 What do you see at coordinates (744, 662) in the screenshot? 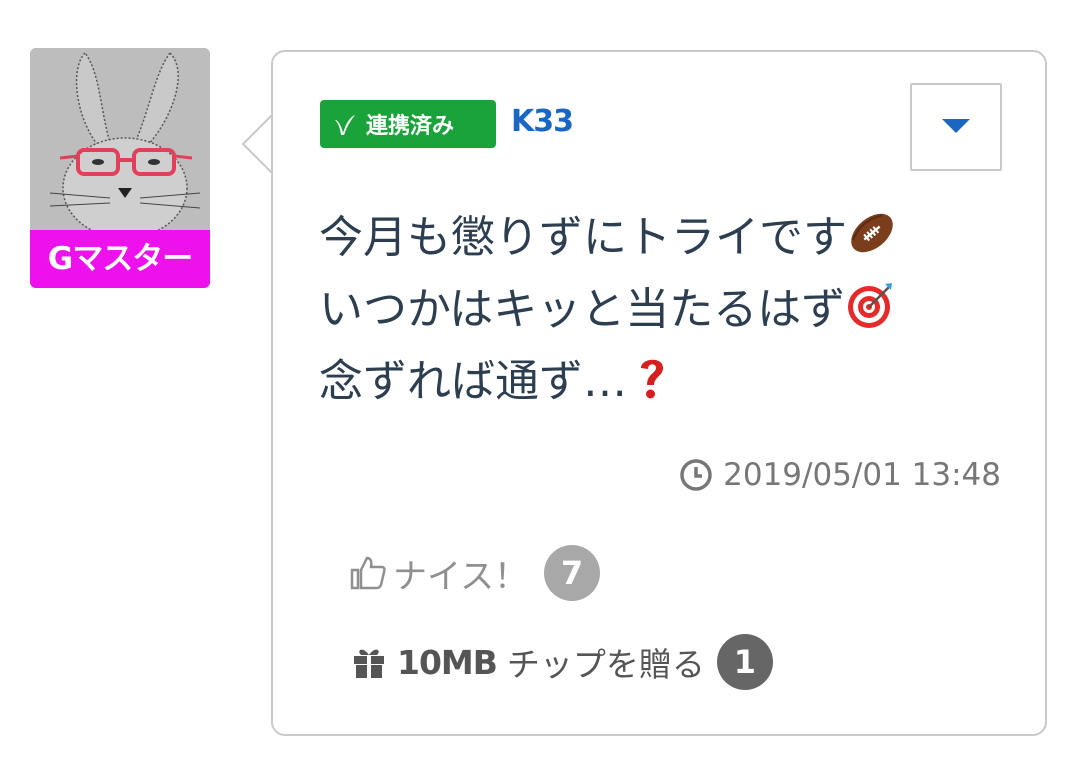
I see `tip-count-badge: 1` at bounding box center [744, 662].